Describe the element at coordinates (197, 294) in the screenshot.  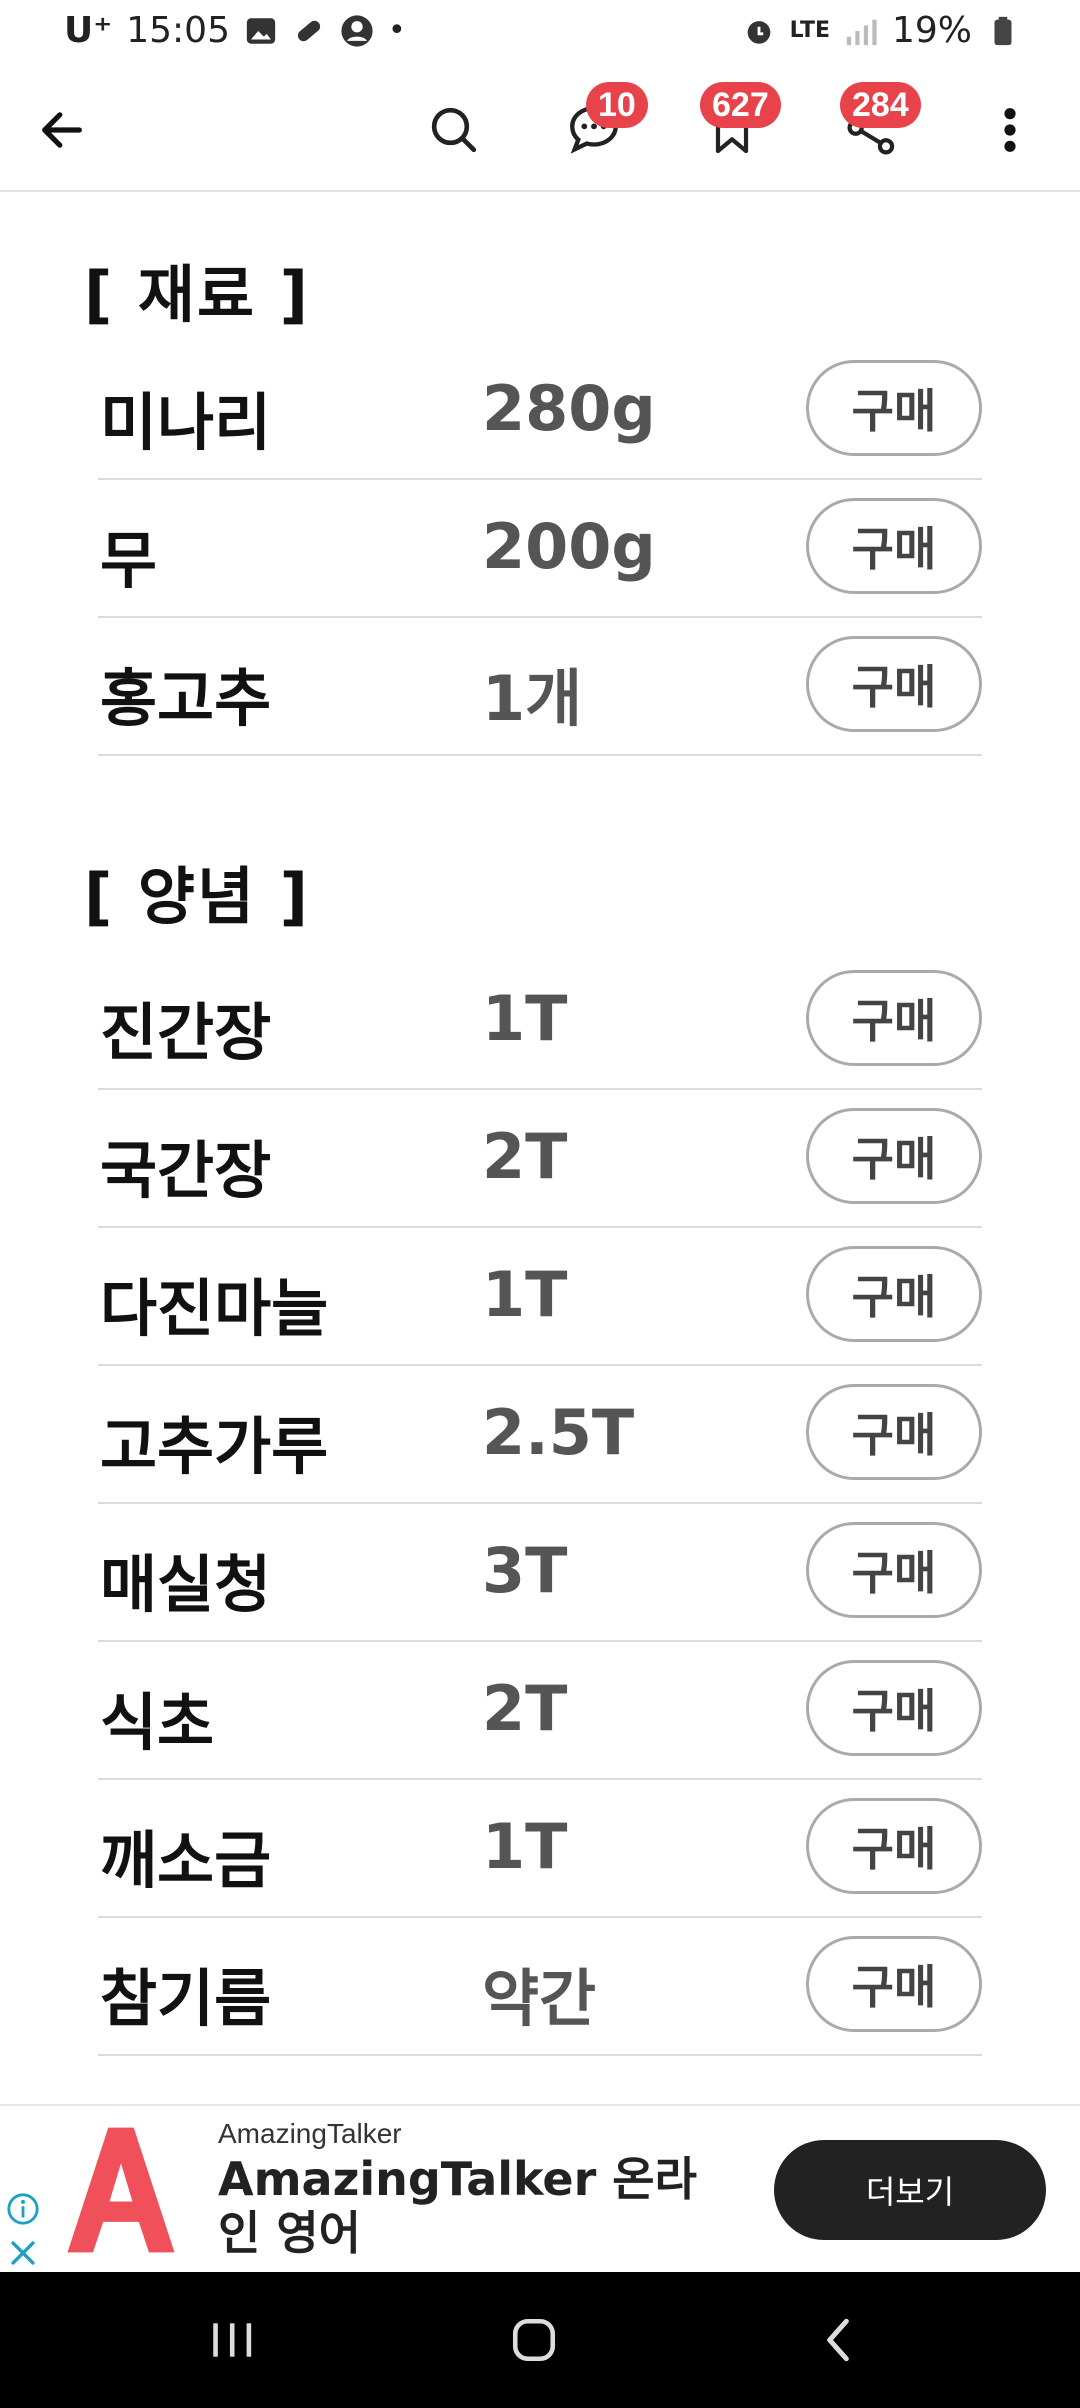
I see `section-title-ingredients: [ 재료 ]` at that location.